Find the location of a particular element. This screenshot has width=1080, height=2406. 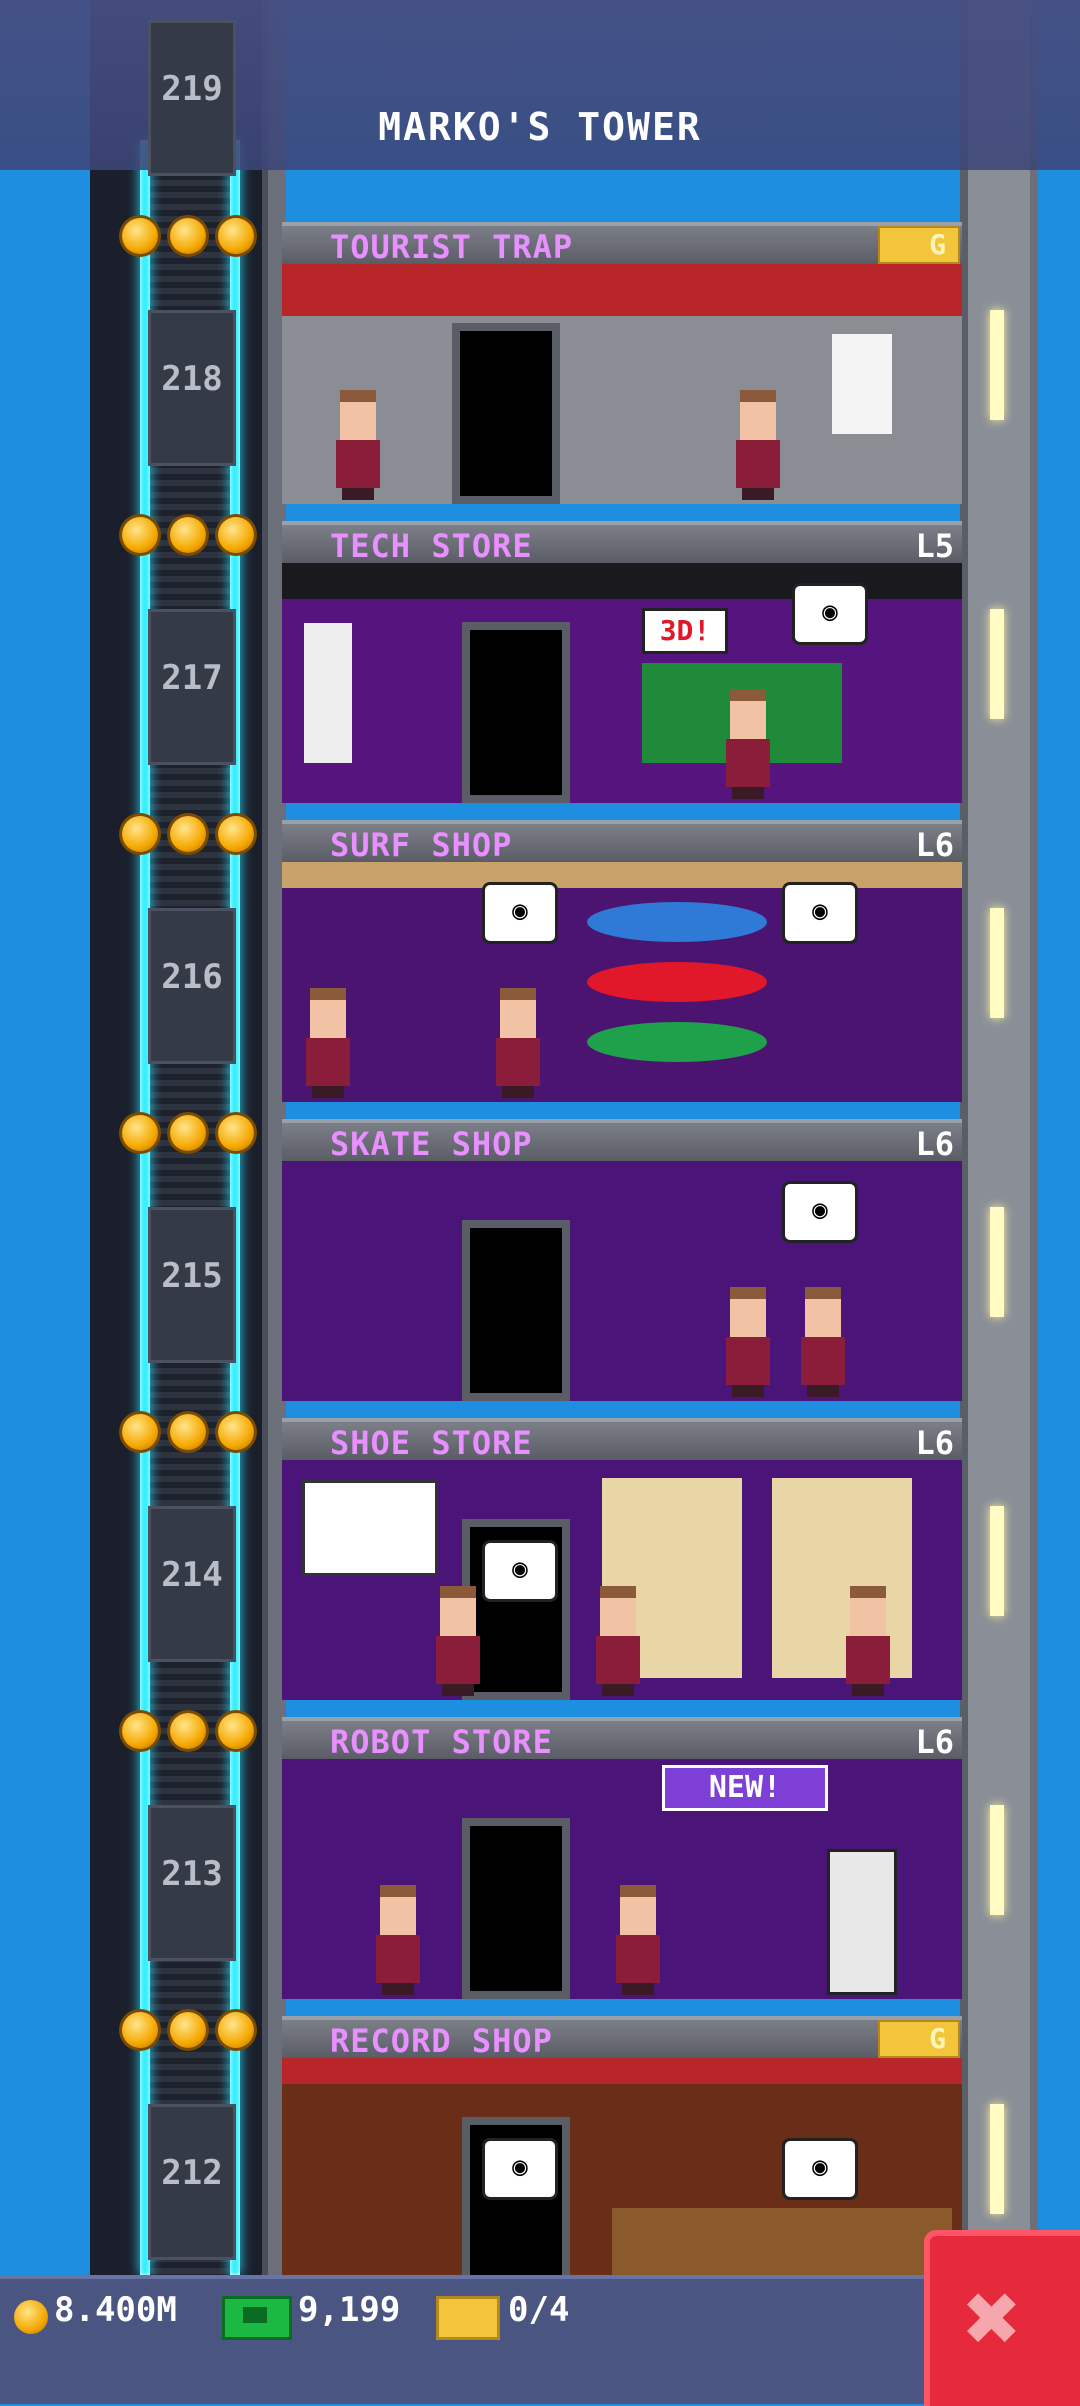

ceiling-trim is located at coordinates (622, 2071).